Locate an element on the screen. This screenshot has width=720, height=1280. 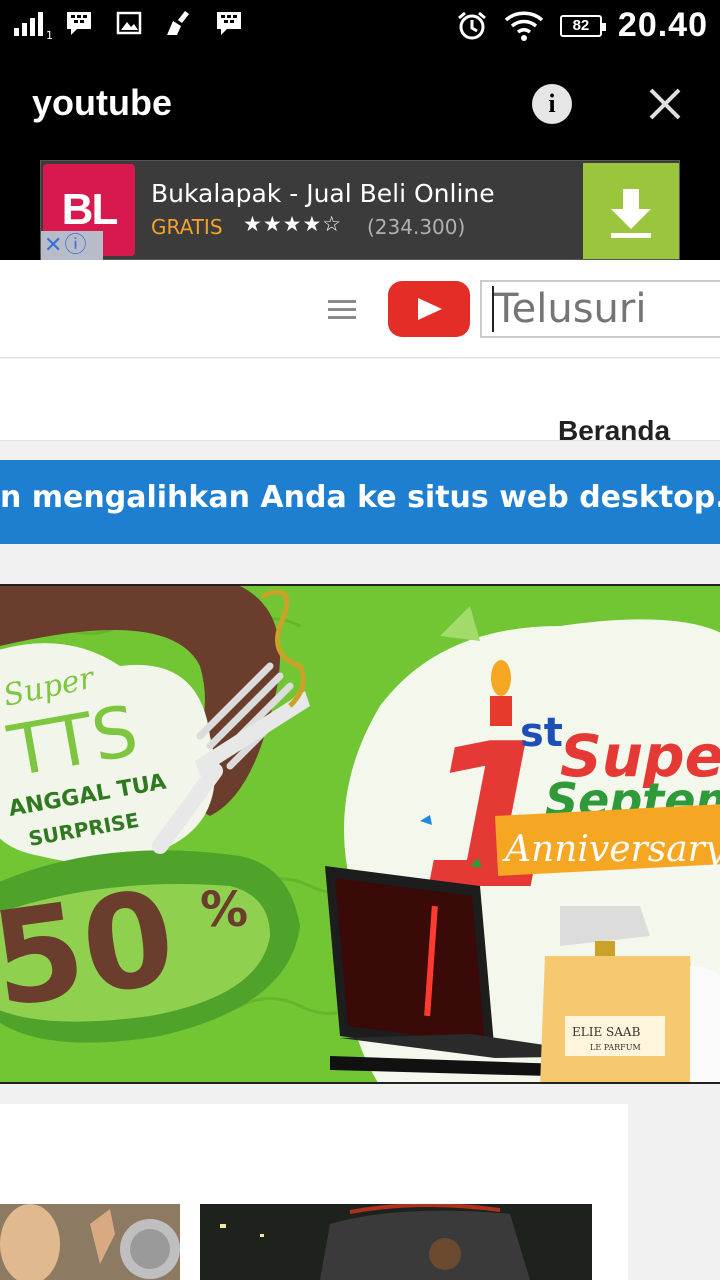
search-input is located at coordinates (600, 309).